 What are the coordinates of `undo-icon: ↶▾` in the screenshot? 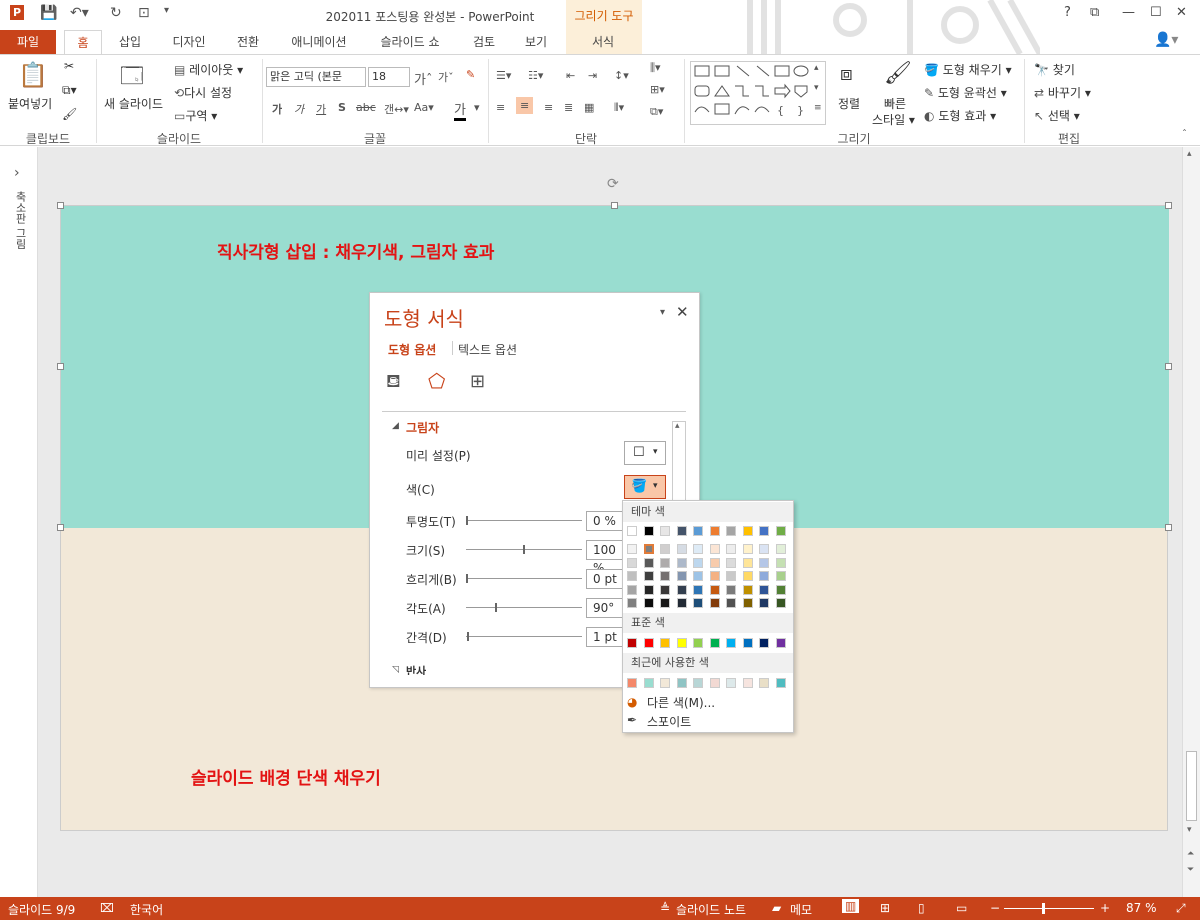 It's located at (79, 13).